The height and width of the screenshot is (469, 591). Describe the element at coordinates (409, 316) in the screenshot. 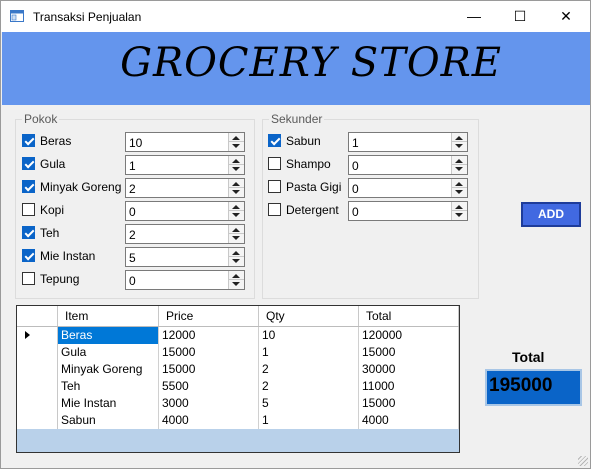

I see `column-header-total: Total` at that location.